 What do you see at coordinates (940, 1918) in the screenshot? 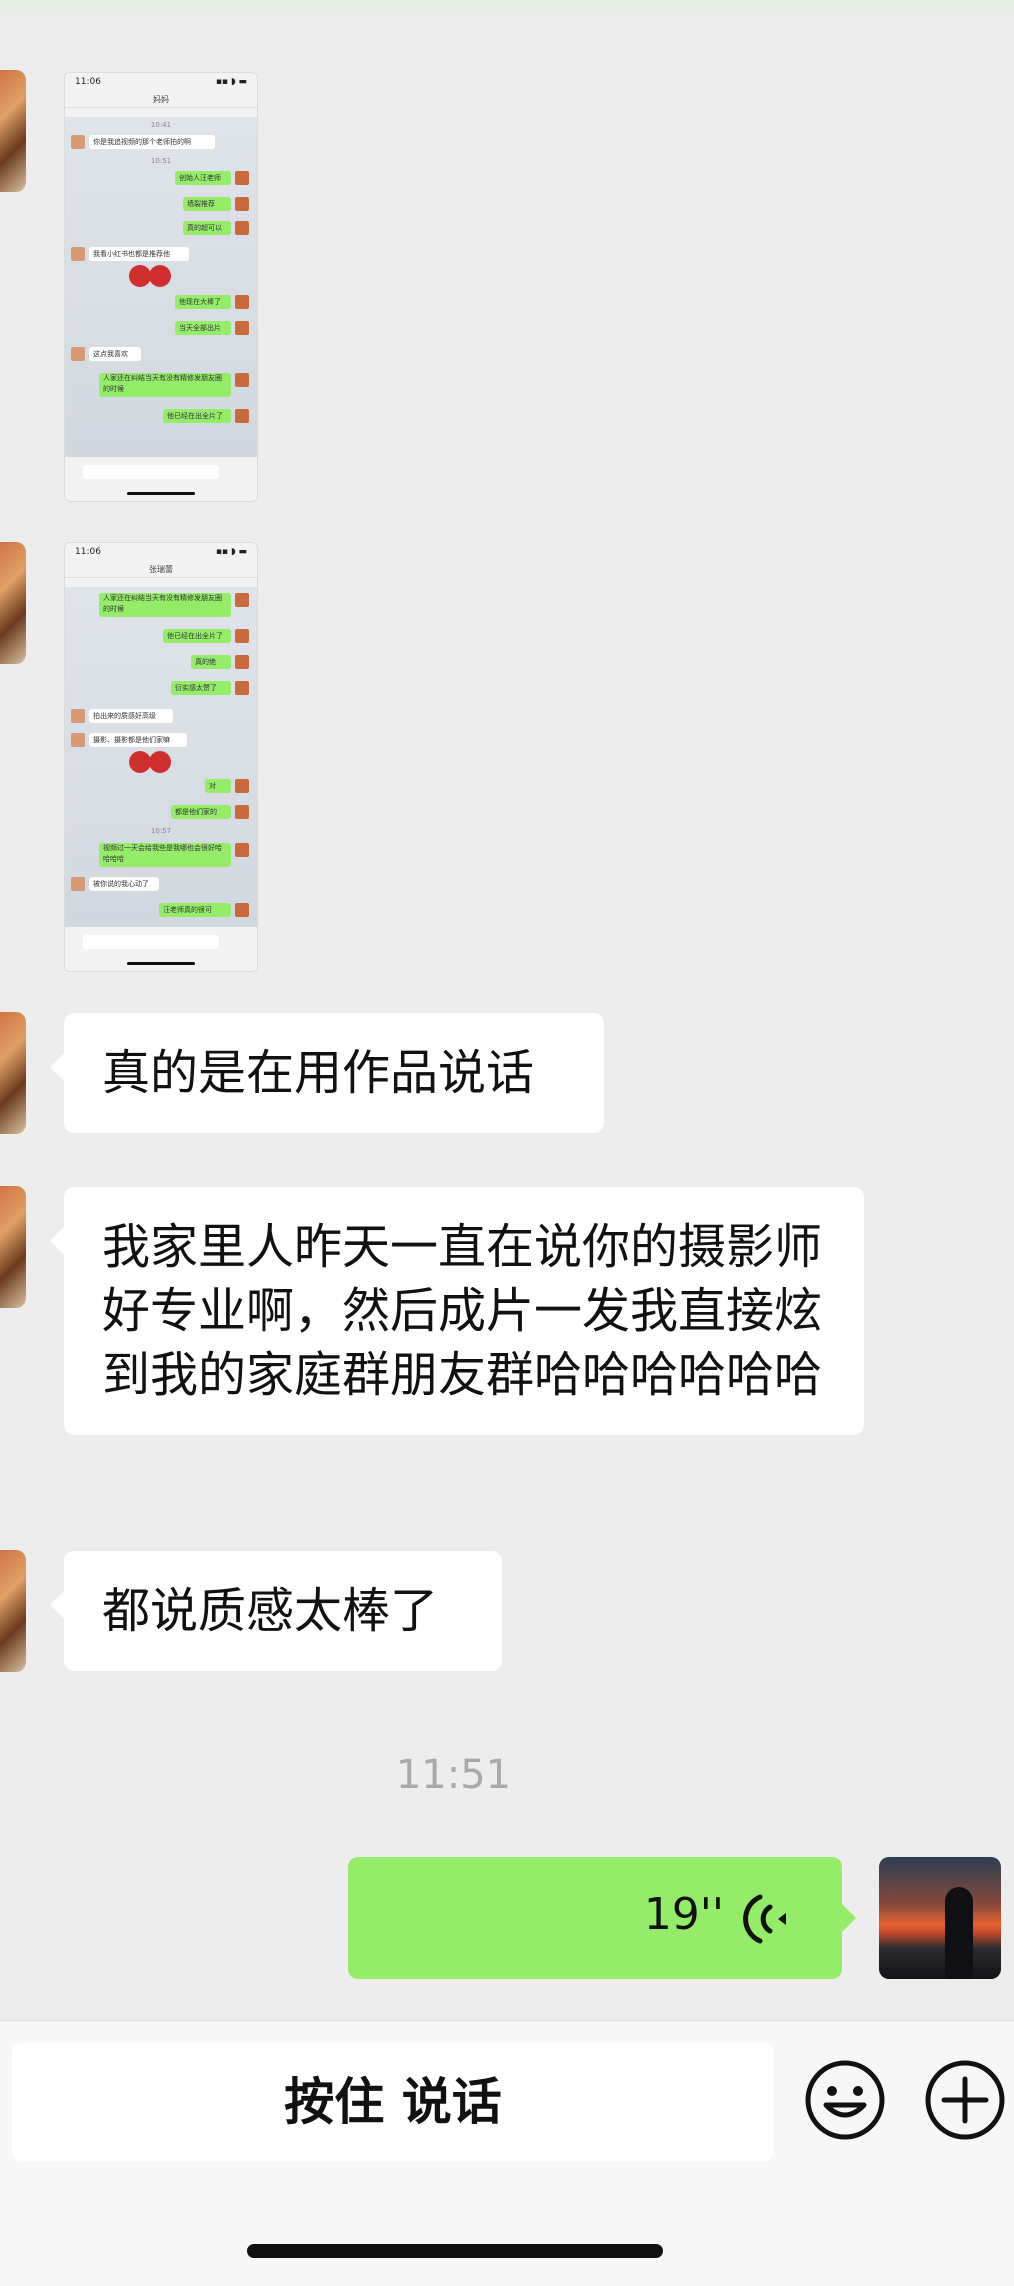
I see `my-avatar` at bounding box center [940, 1918].